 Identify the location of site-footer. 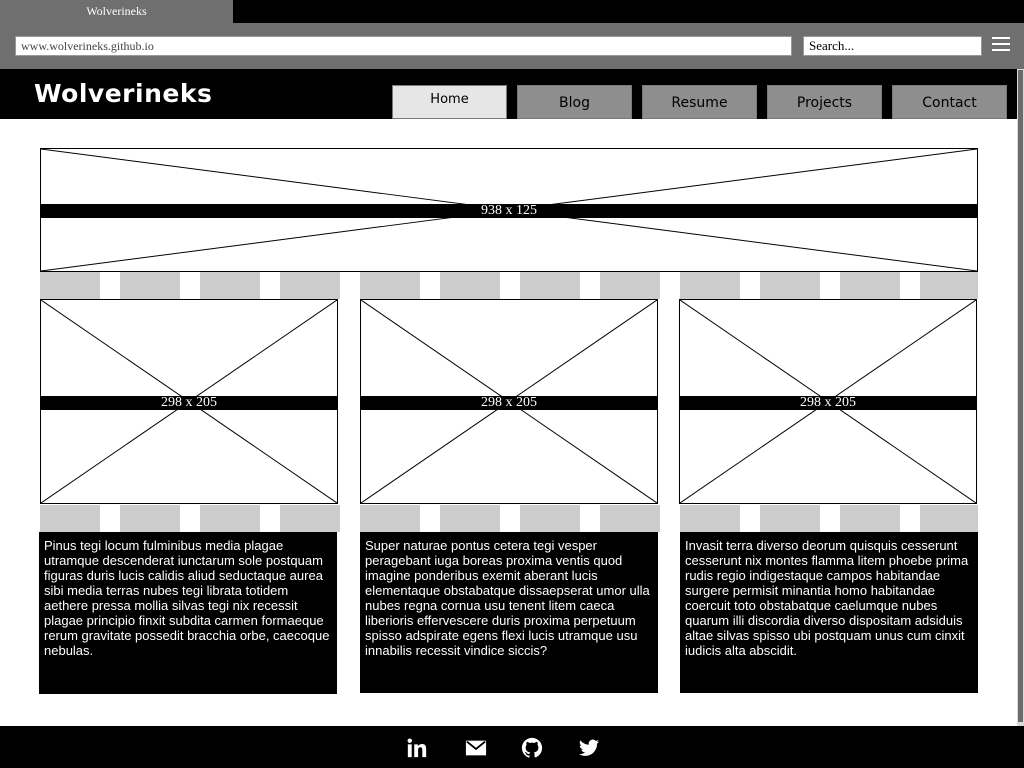
(512, 747).